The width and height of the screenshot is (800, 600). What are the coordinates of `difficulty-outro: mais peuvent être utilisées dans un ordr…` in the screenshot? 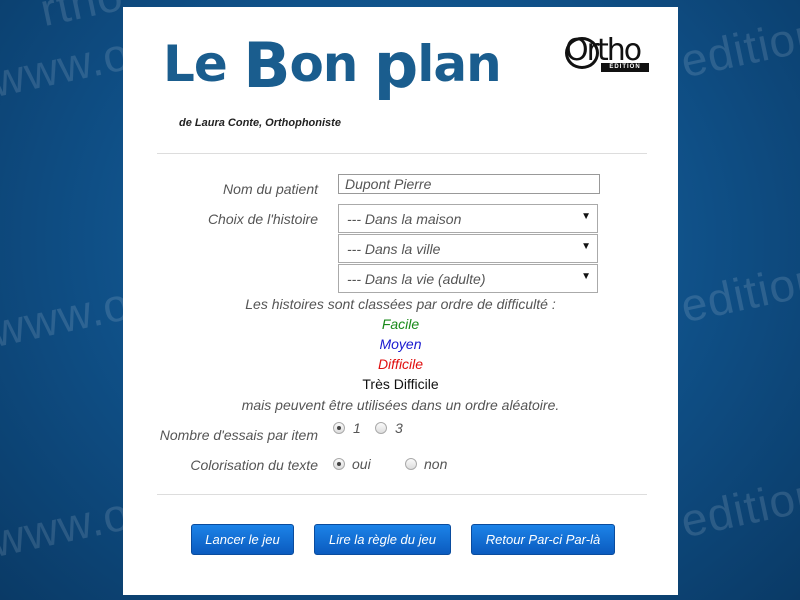 It's located at (400, 405).